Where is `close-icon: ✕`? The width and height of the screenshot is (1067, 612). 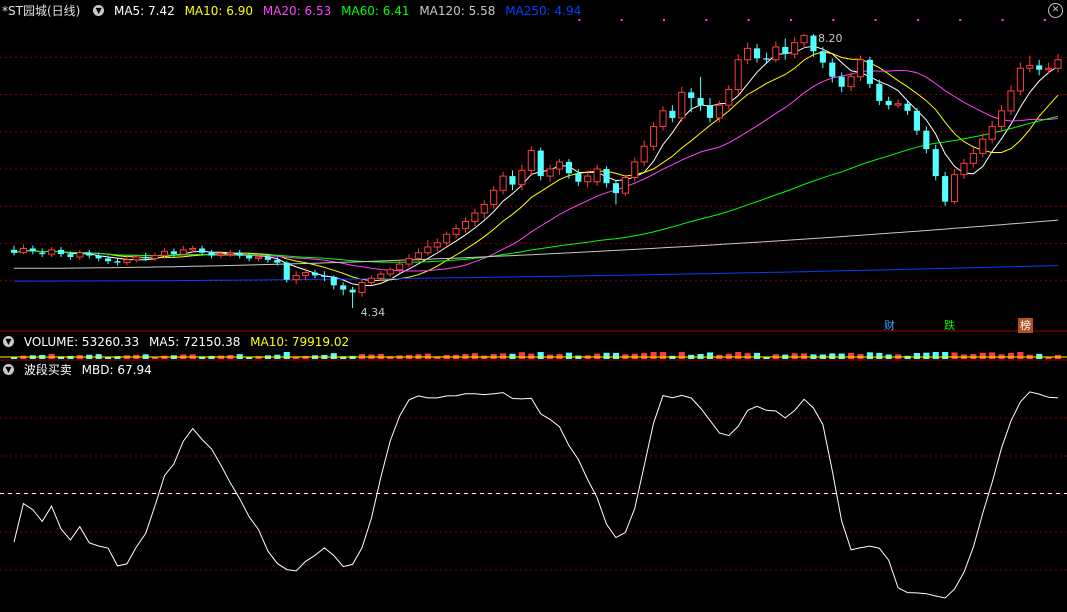
close-icon: ✕ is located at coordinates (1055, 10).